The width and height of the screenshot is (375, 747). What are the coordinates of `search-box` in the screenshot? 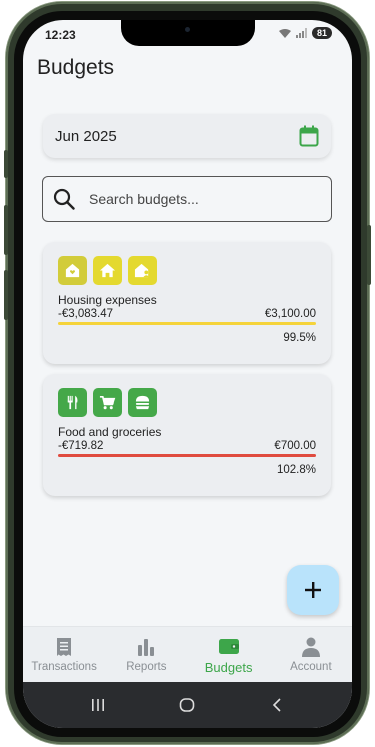 It's located at (187, 199).